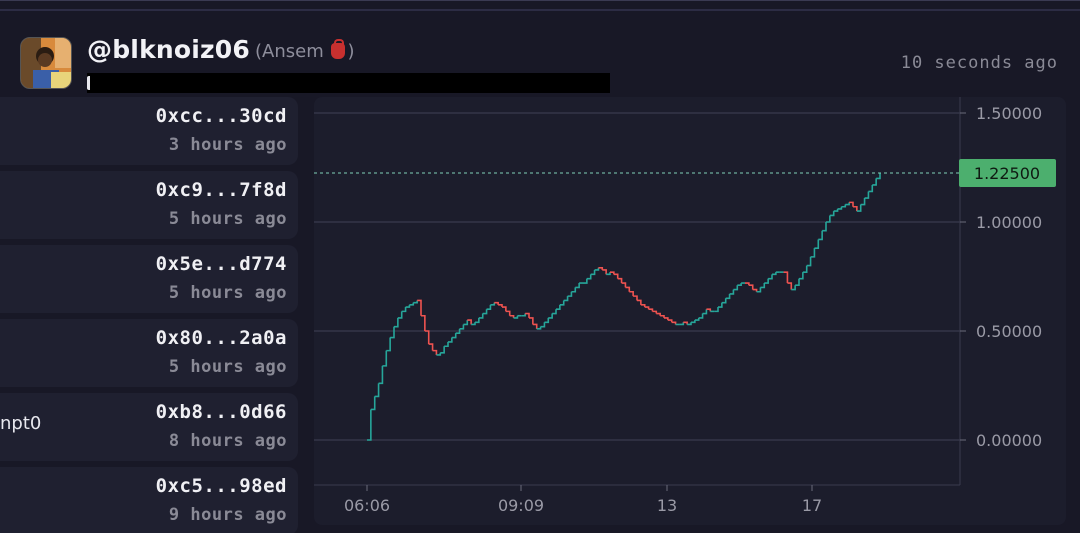  I want to click on x-tick-label: 17, so click(812, 505).